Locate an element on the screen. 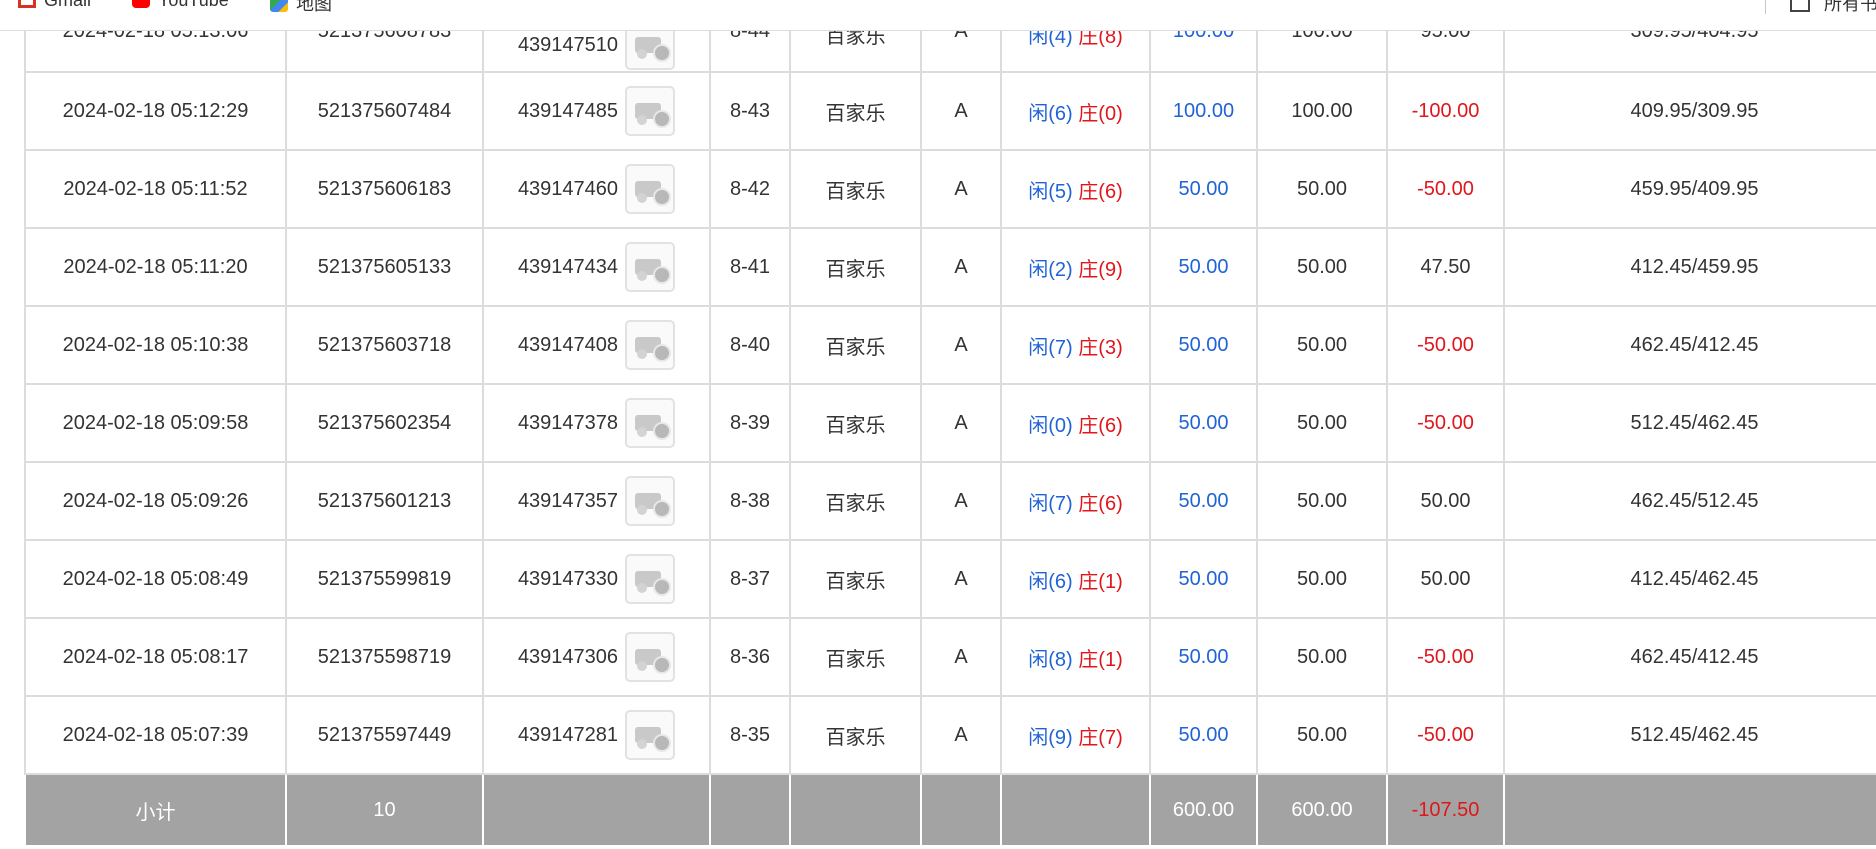 The width and height of the screenshot is (1876, 849). bet-time: 2024-02-18 05:12:29 is located at coordinates (155, 111).